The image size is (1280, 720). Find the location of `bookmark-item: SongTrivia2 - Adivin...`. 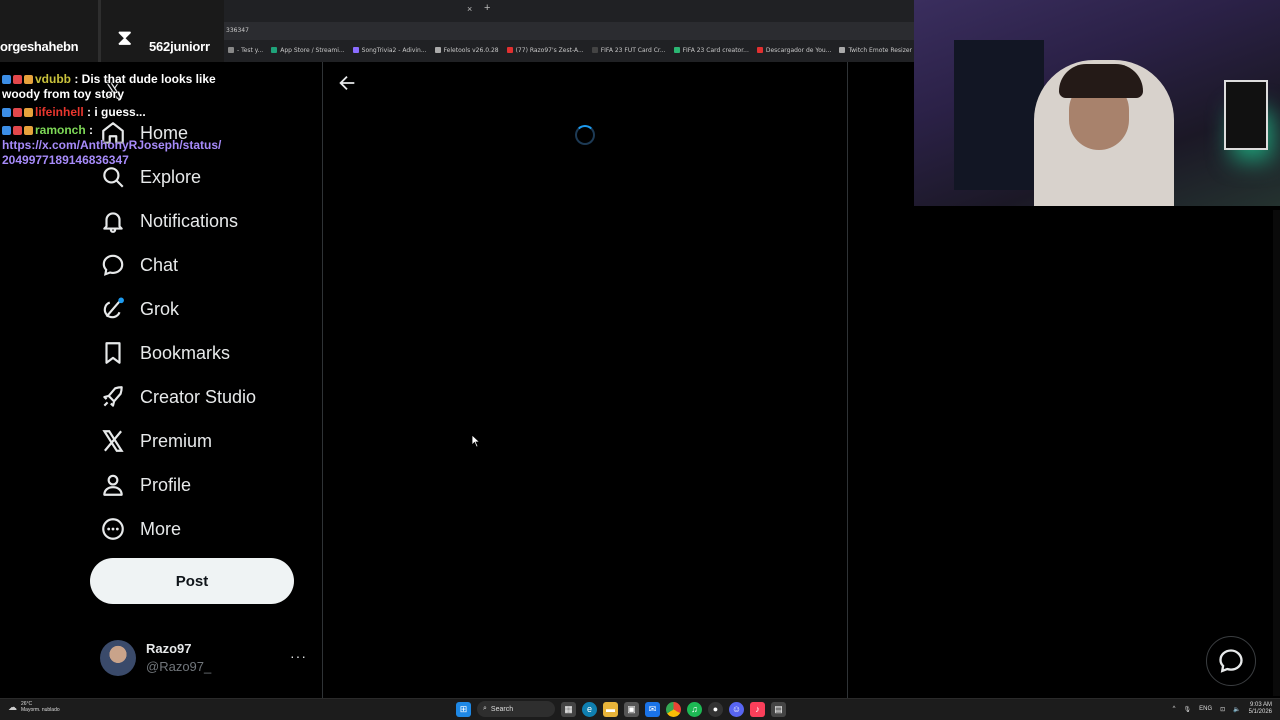

bookmark-item: SongTrivia2 - Adivin... is located at coordinates (389, 50).